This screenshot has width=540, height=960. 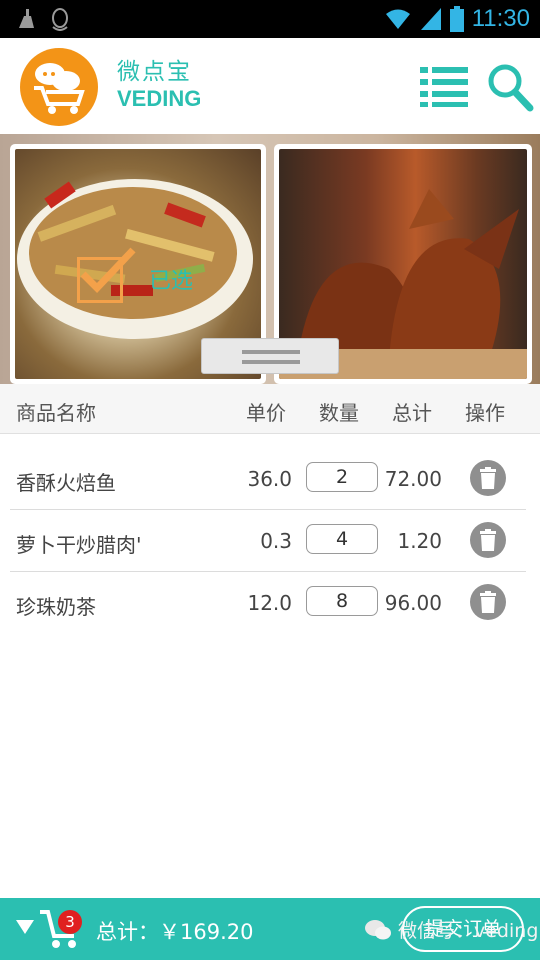 What do you see at coordinates (419, 541) in the screenshot?
I see `item-total: 1.20` at bounding box center [419, 541].